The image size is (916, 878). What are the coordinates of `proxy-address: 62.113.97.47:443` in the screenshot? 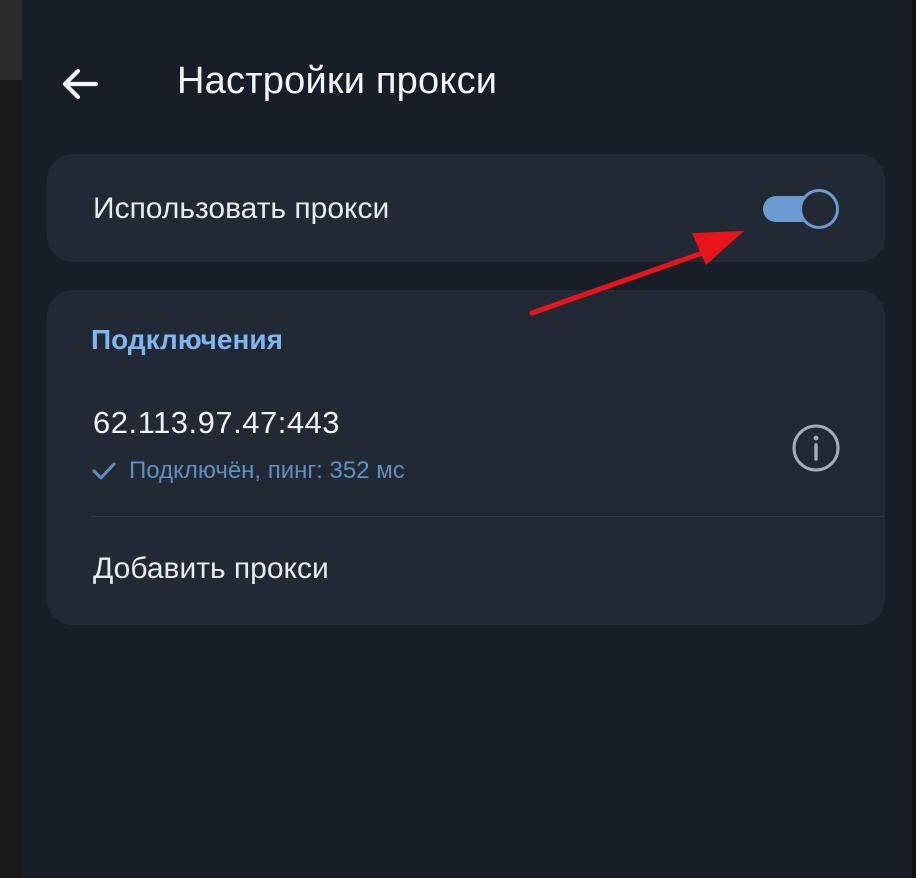 It's located at (217, 422).